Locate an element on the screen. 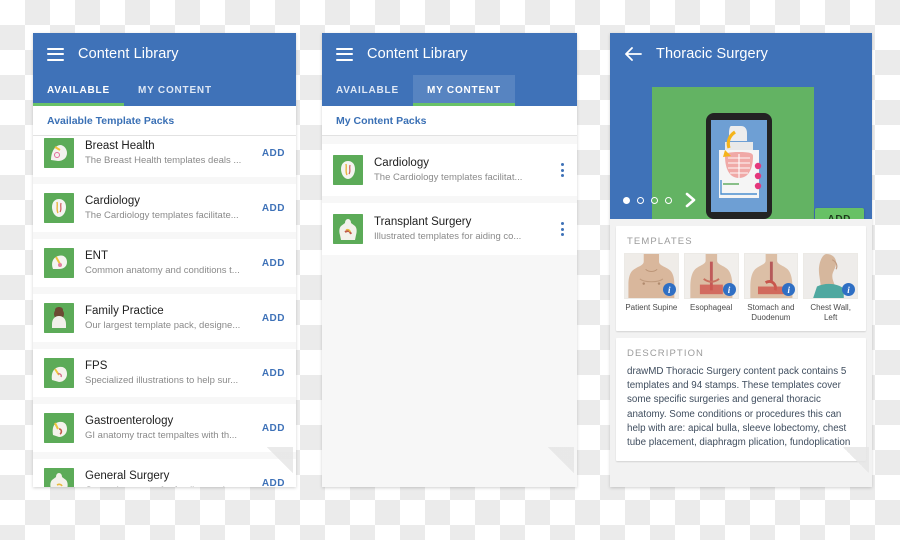 The width and height of the screenshot is (900, 540). pack-hero-carousel: ADD is located at coordinates (741, 147).